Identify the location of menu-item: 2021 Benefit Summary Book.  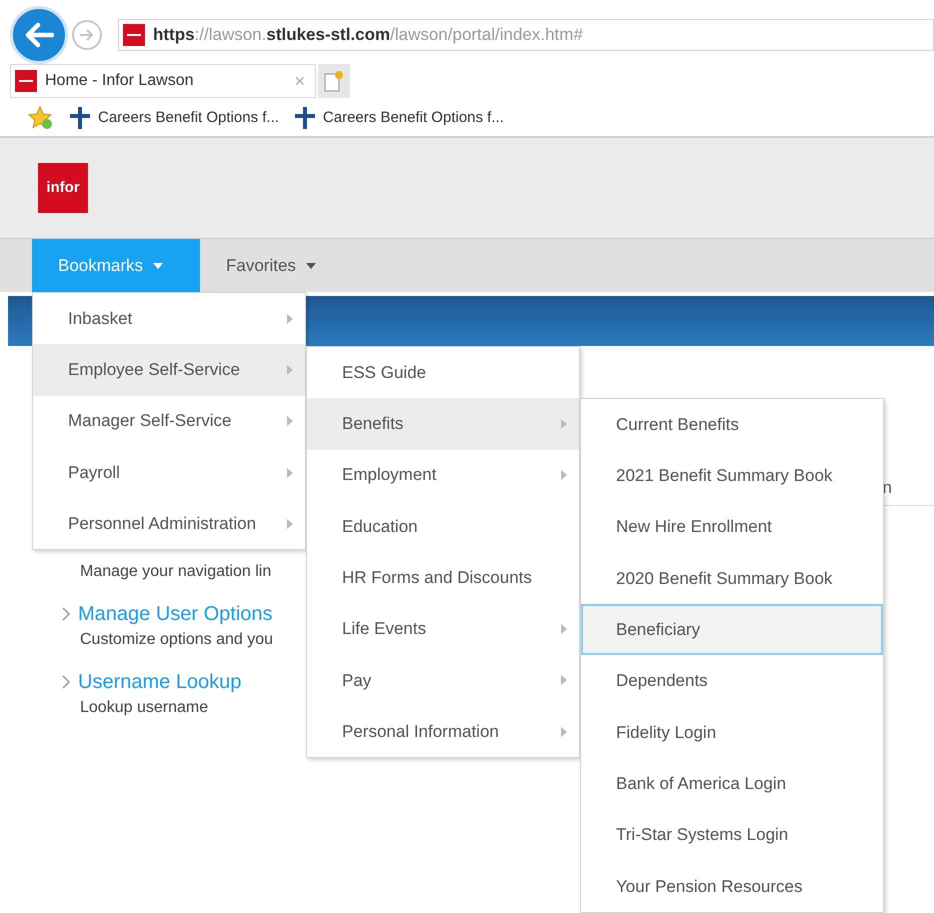
(732, 476).